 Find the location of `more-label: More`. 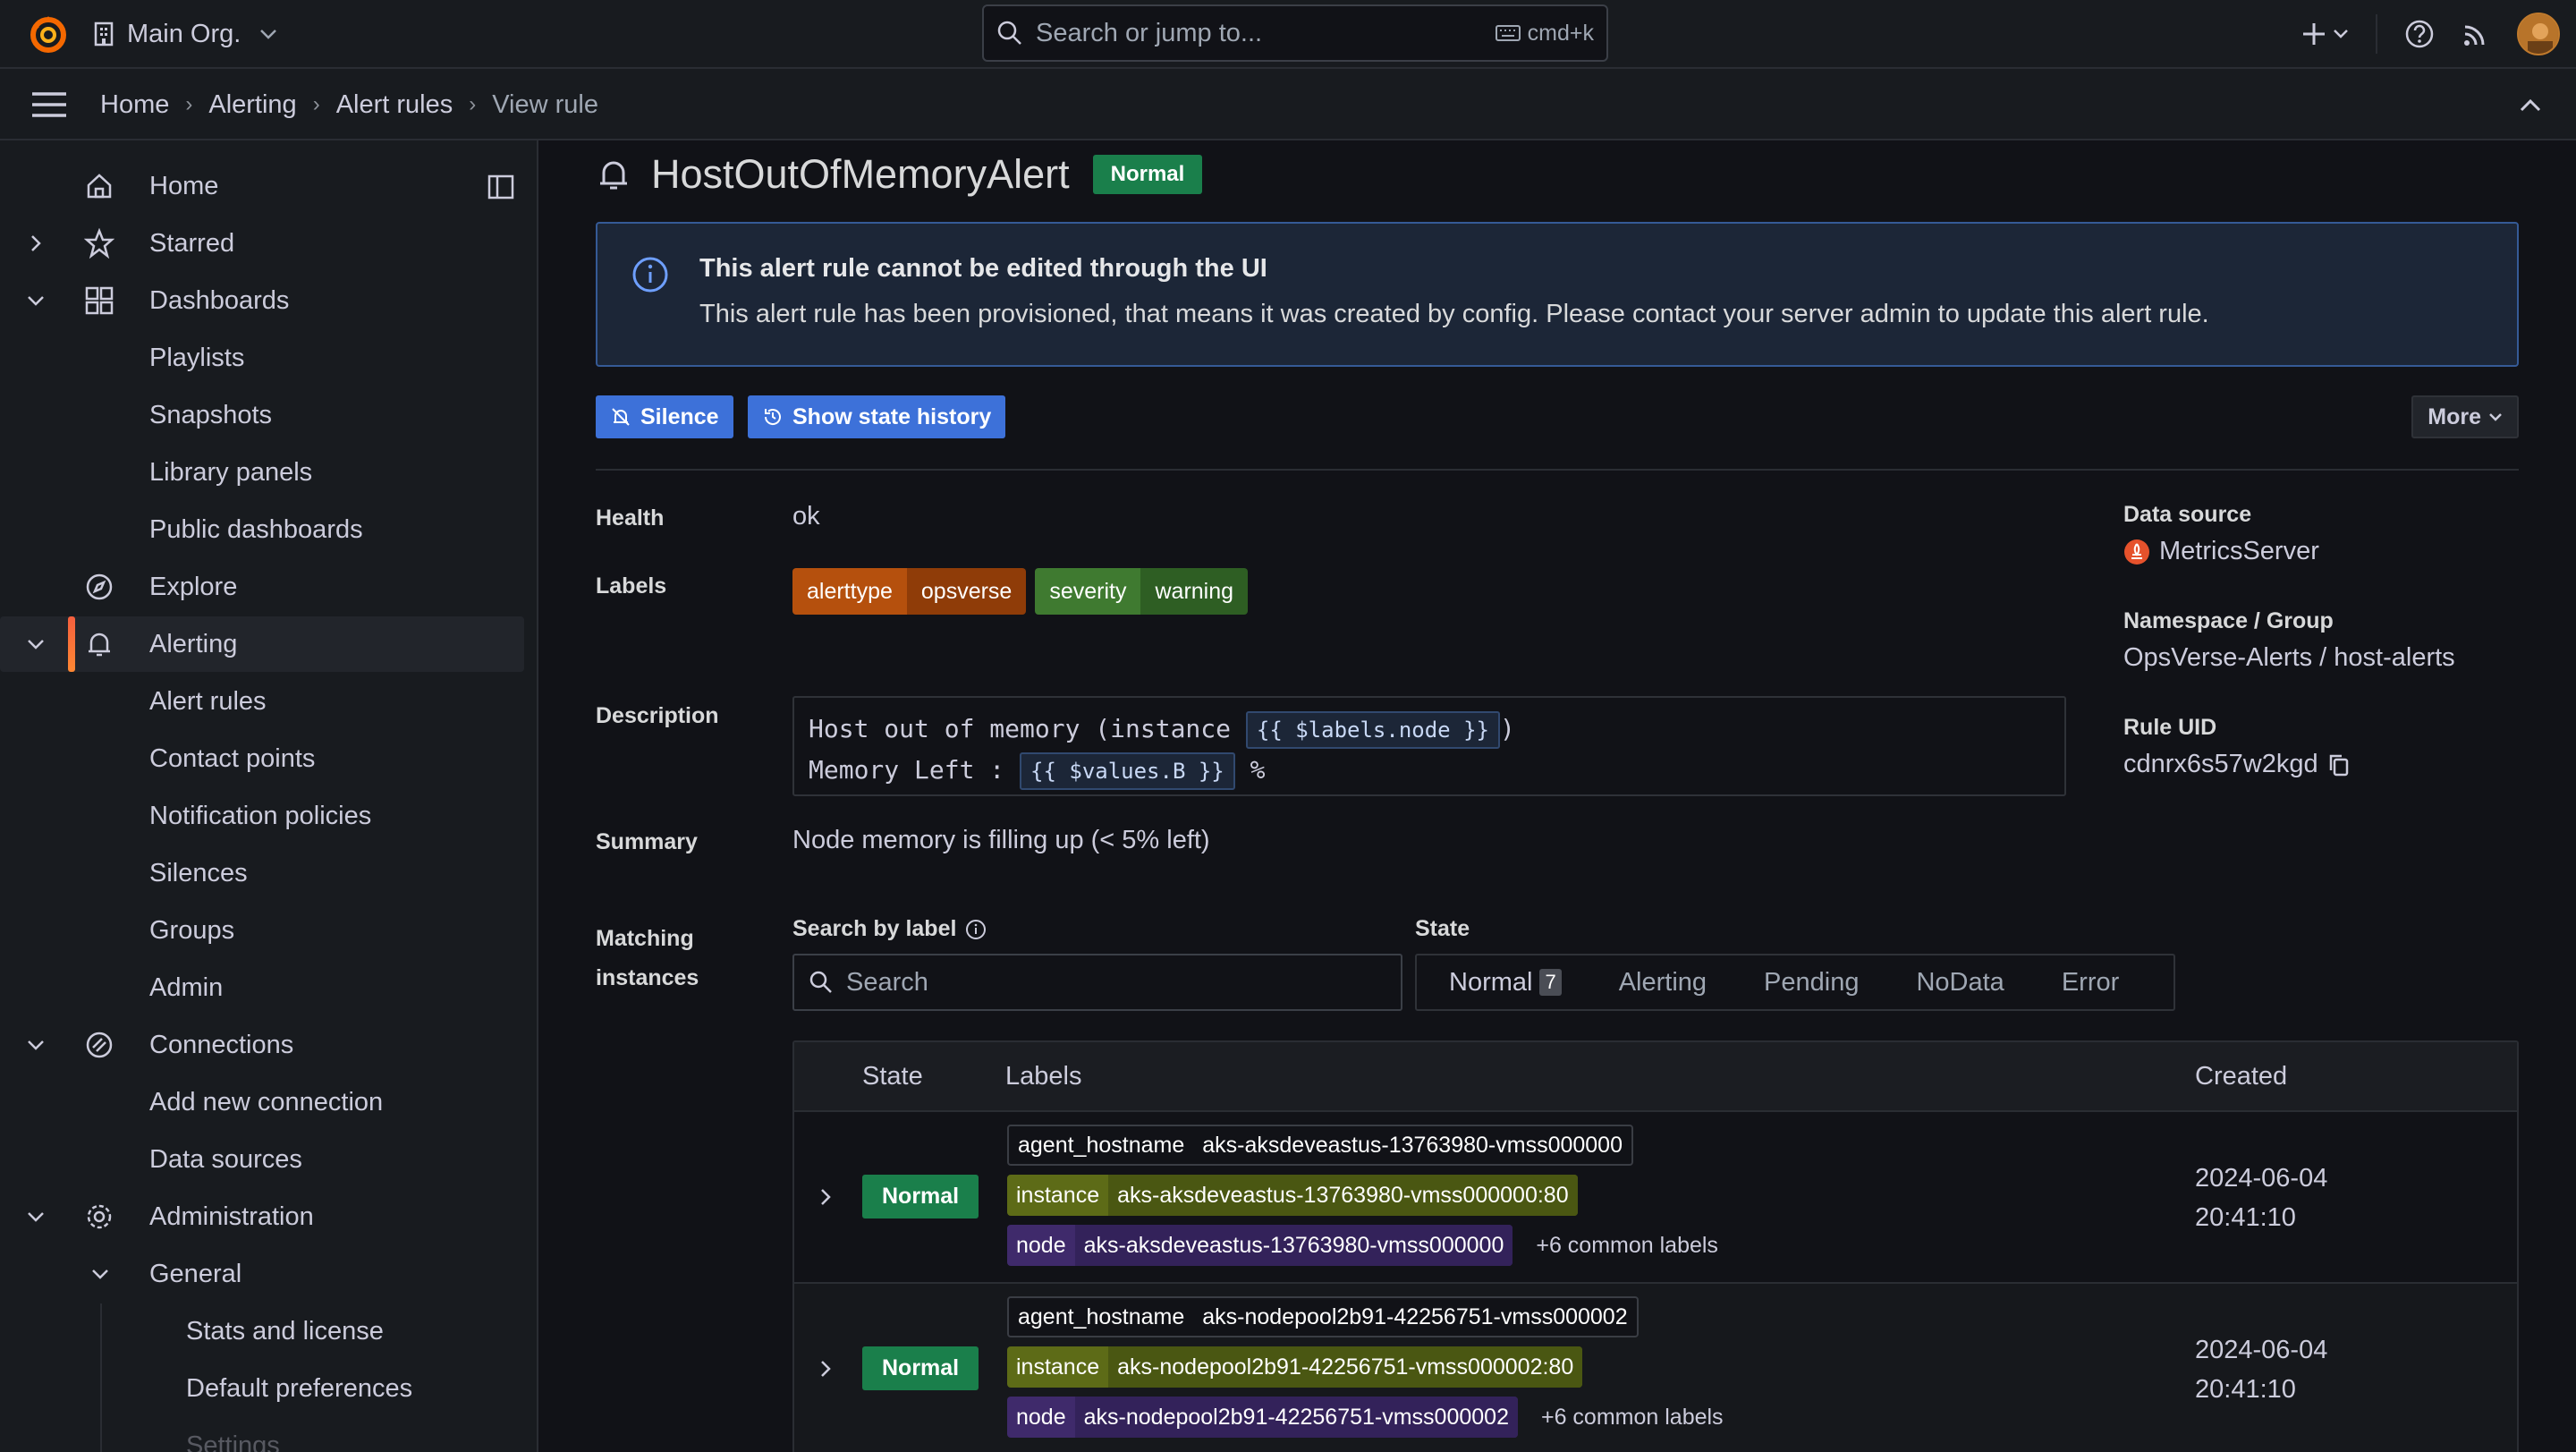

more-label: More is located at coordinates (2454, 416).